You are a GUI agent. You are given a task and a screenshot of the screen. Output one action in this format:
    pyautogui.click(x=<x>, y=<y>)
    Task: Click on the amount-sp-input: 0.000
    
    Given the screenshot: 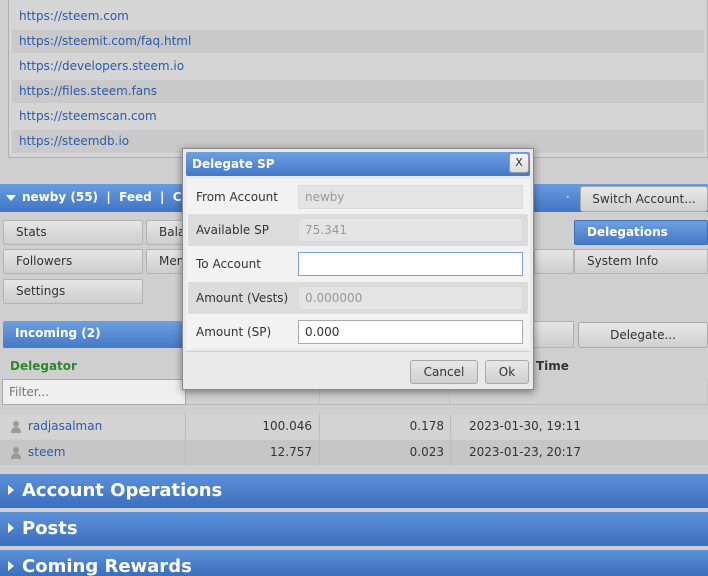 What is the action you would take?
    pyautogui.click(x=410, y=332)
    